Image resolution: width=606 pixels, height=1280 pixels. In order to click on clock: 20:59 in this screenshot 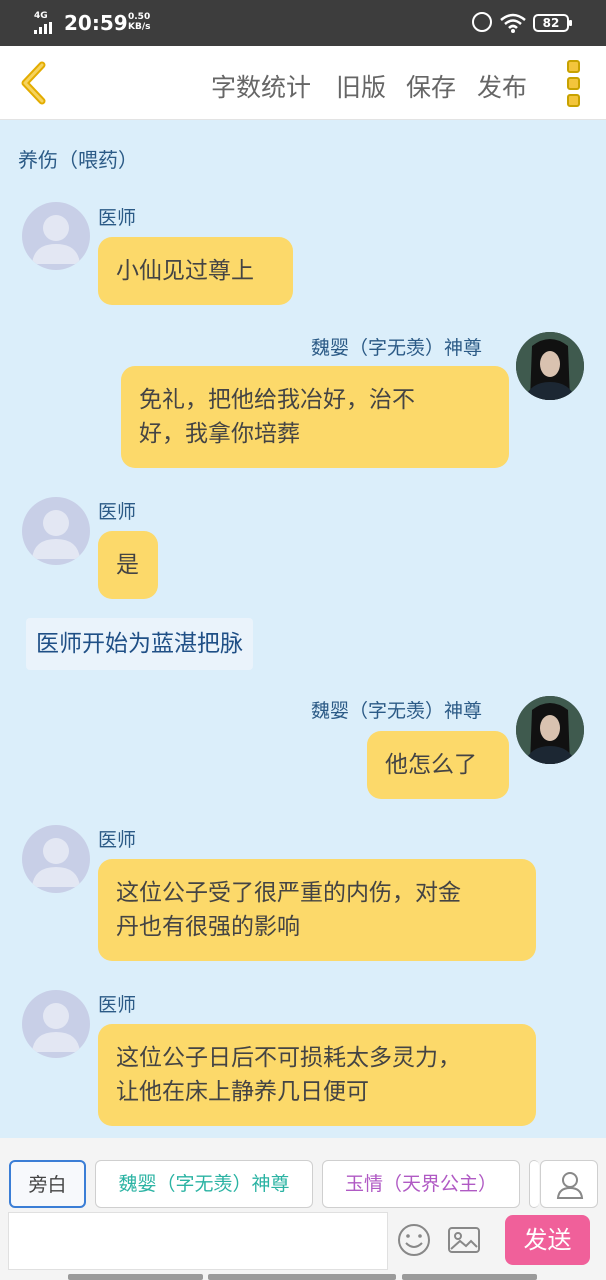, I will do `click(96, 23)`.